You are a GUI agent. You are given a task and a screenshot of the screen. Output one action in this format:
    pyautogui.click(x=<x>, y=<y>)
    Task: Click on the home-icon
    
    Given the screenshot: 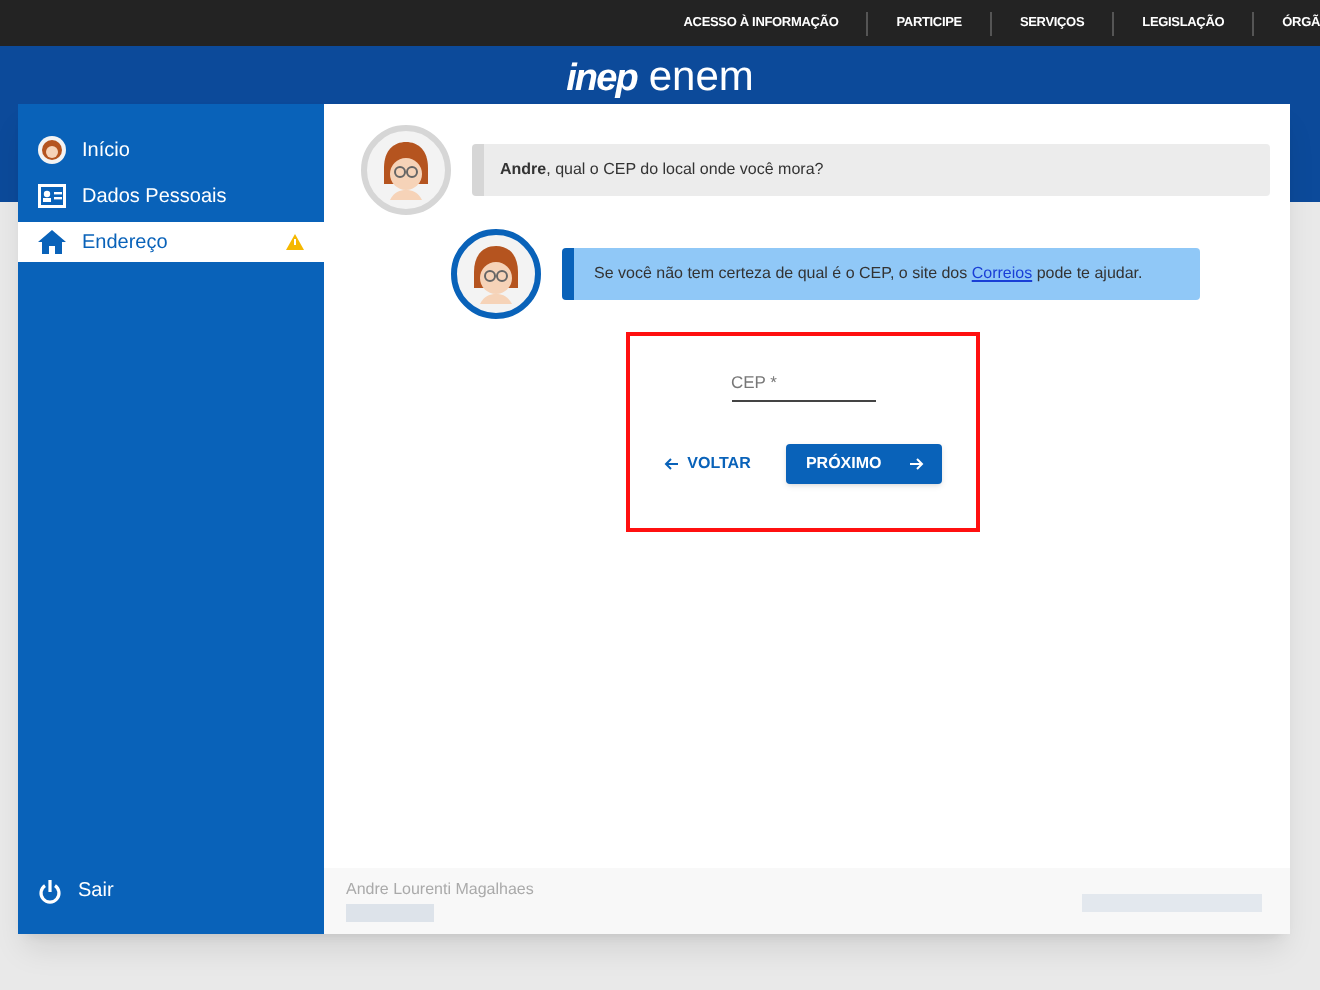 What is the action you would take?
    pyautogui.click(x=52, y=242)
    